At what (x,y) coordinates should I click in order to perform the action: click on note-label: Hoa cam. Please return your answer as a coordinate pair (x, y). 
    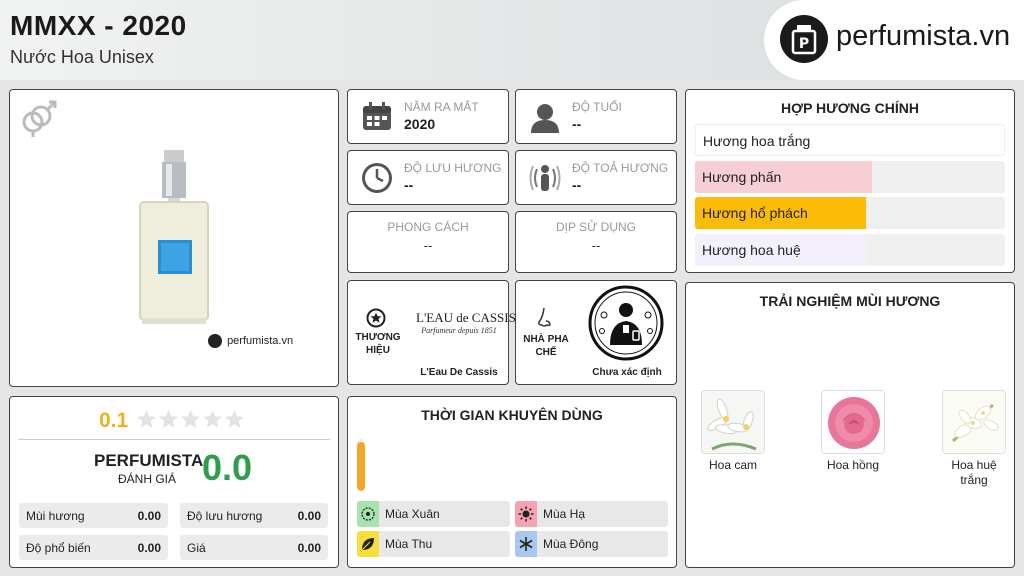
    Looking at the image, I should click on (733, 465).